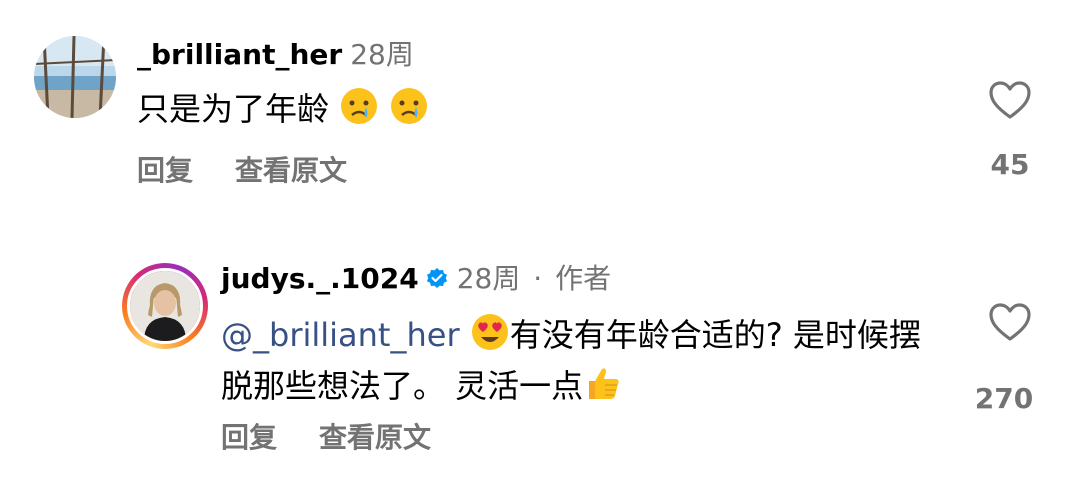  Describe the element at coordinates (1004, 398) in the screenshot. I see `like-count: 270` at that location.